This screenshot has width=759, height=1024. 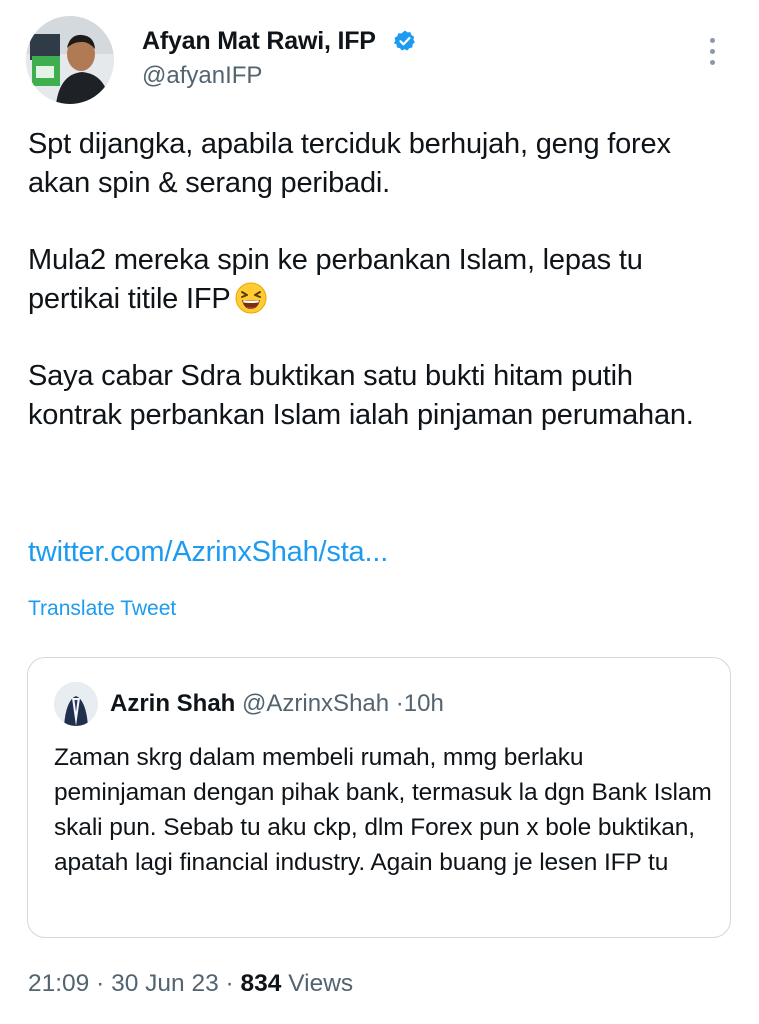 What do you see at coordinates (320, 983) in the screenshot?
I see `views-label: Views` at bounding box center [320, 983].